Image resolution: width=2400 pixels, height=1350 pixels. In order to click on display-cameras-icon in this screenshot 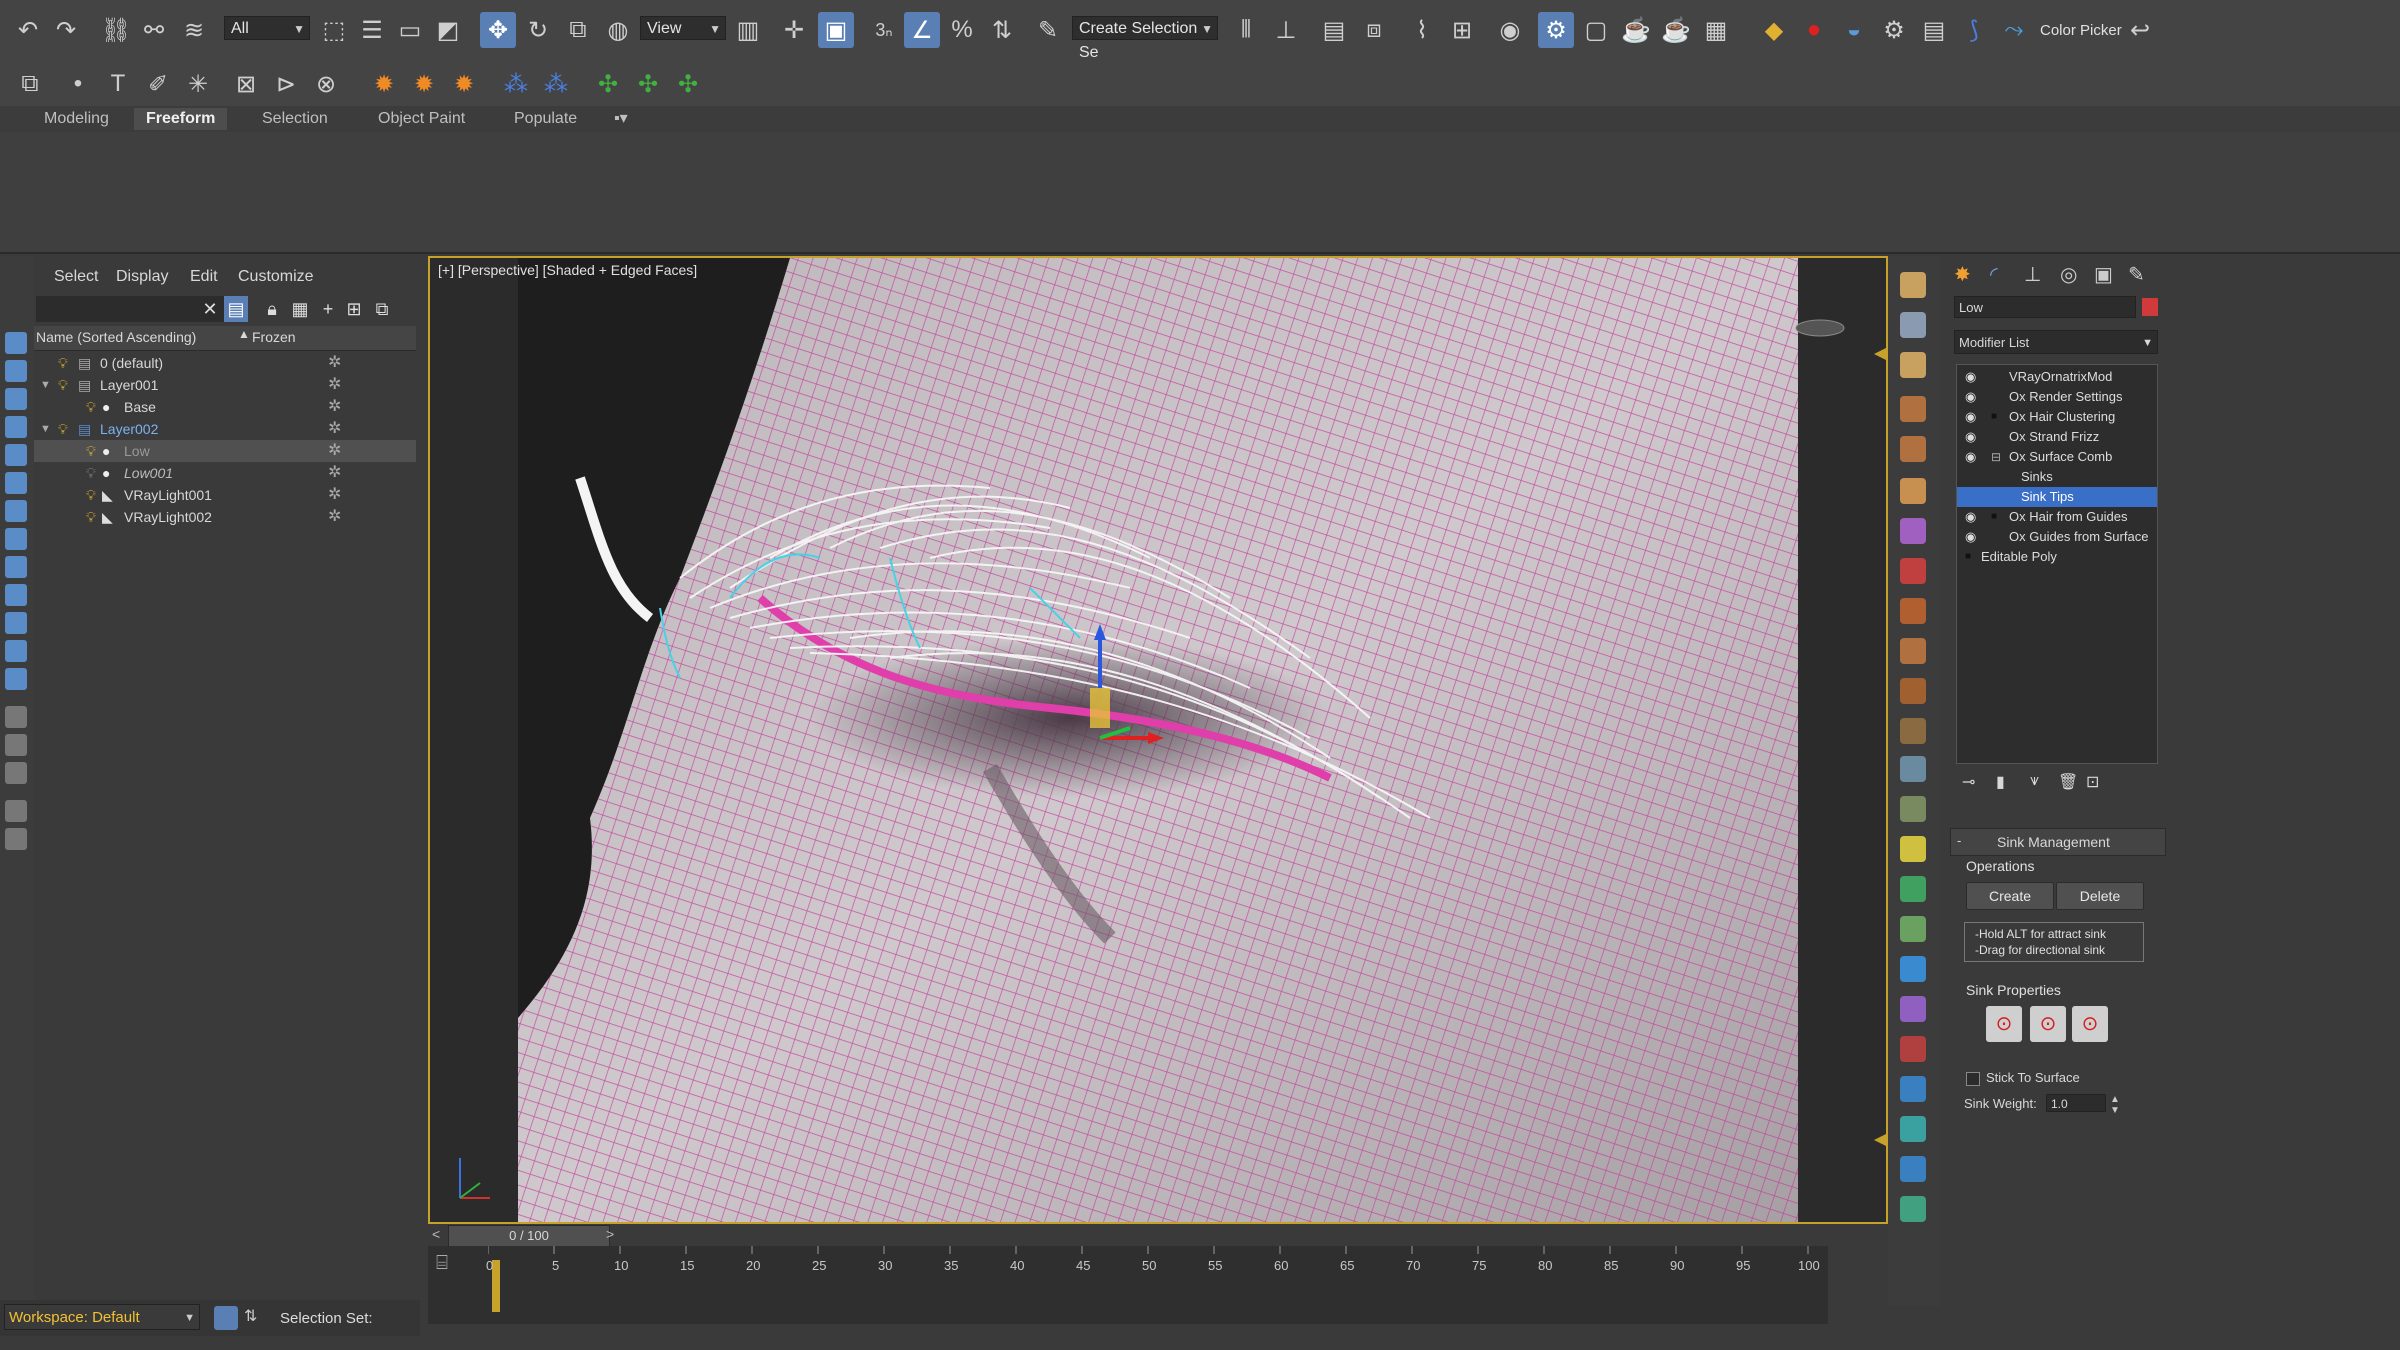, I will do `click(16, 427)`.